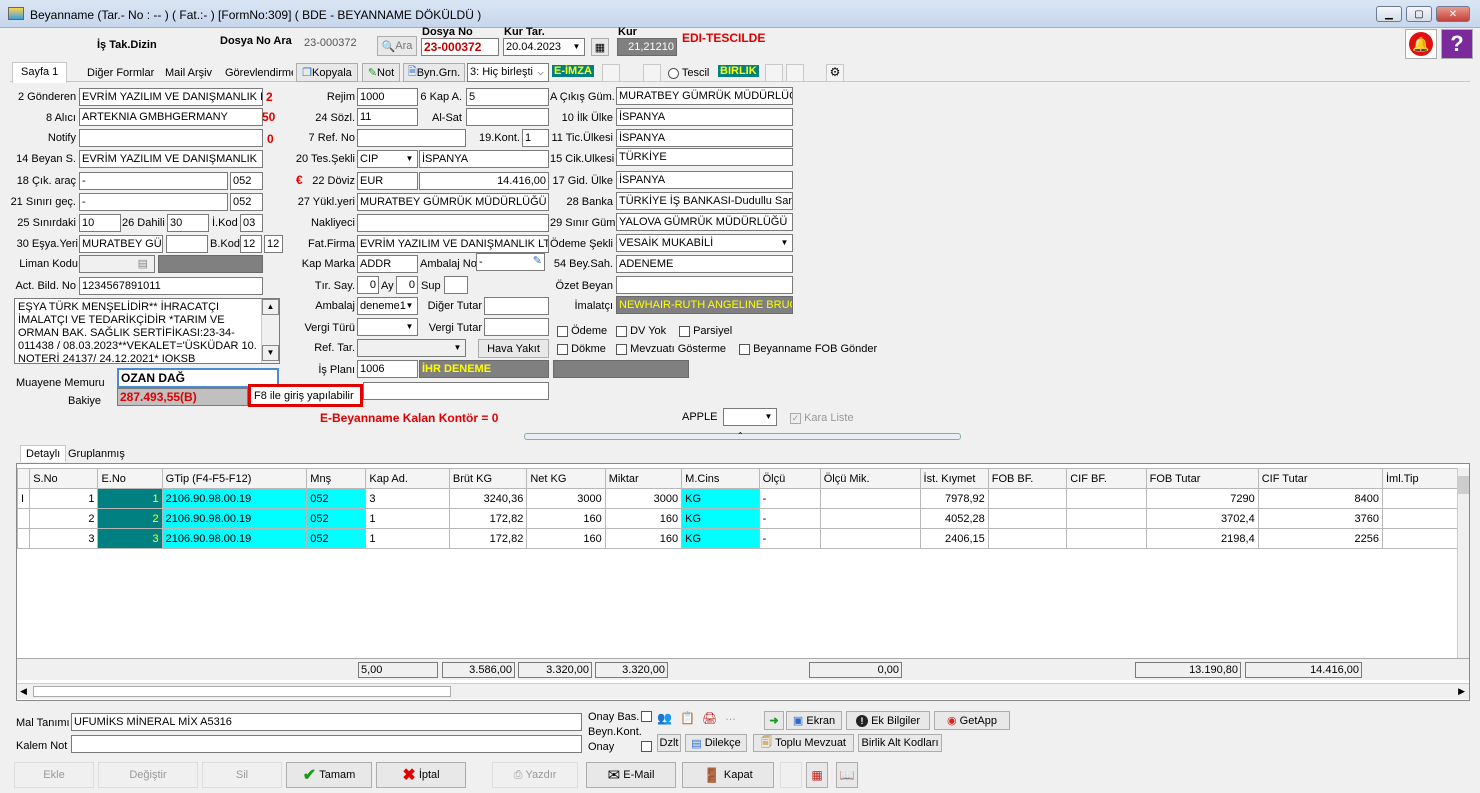  I want to click on kur-tar-field: 20.04.2023 ▼, so click(544, 47).